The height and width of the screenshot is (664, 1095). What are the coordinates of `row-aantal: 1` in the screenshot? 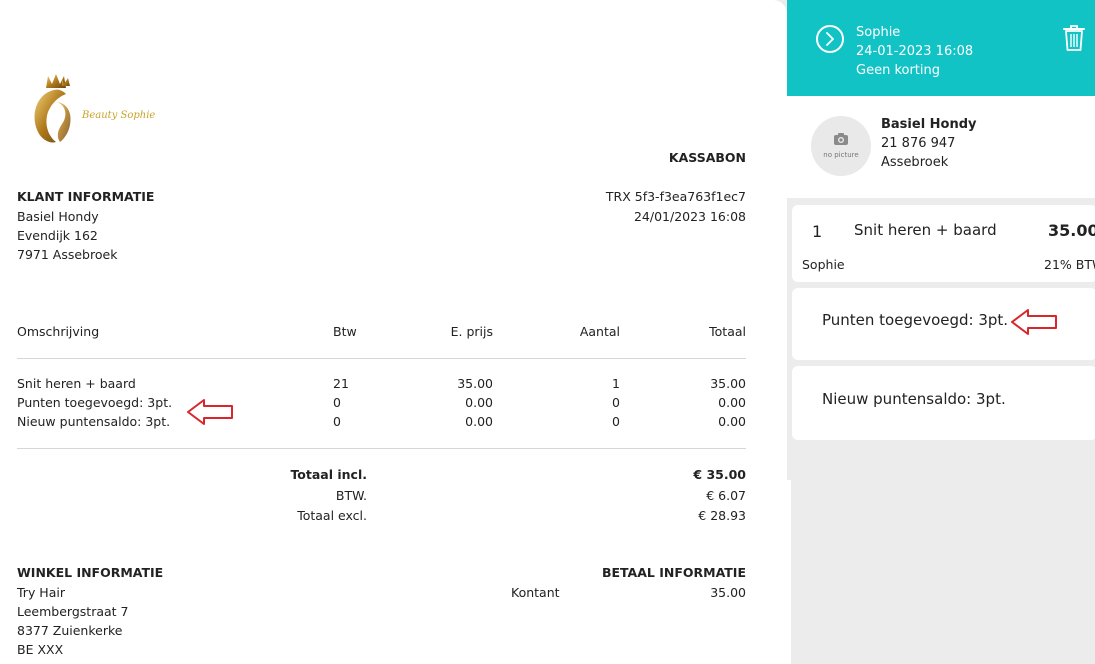 It's located at (616, 383).